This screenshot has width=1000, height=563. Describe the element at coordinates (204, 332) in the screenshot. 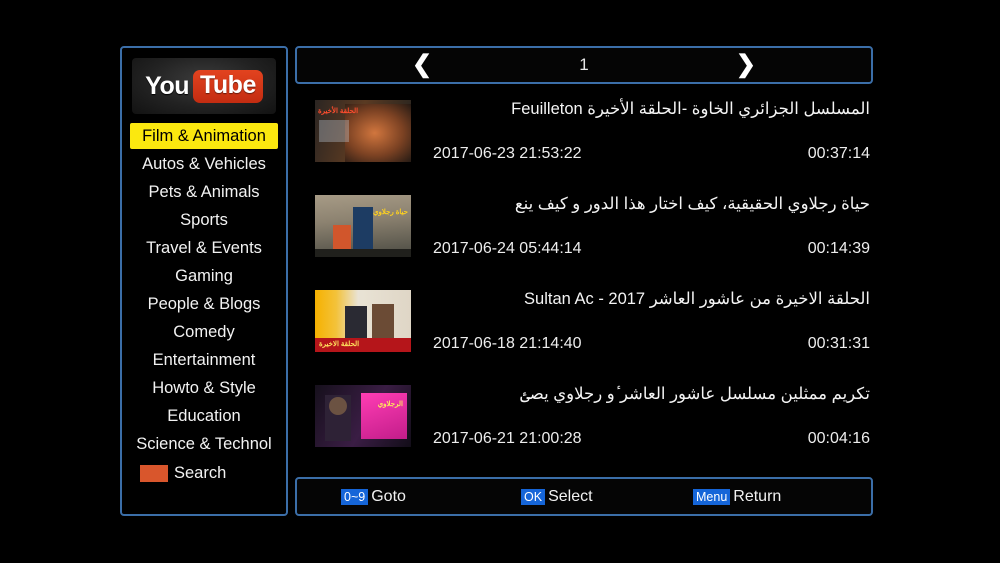

I see `sidebar-item-comedy: Comedy` at that location.